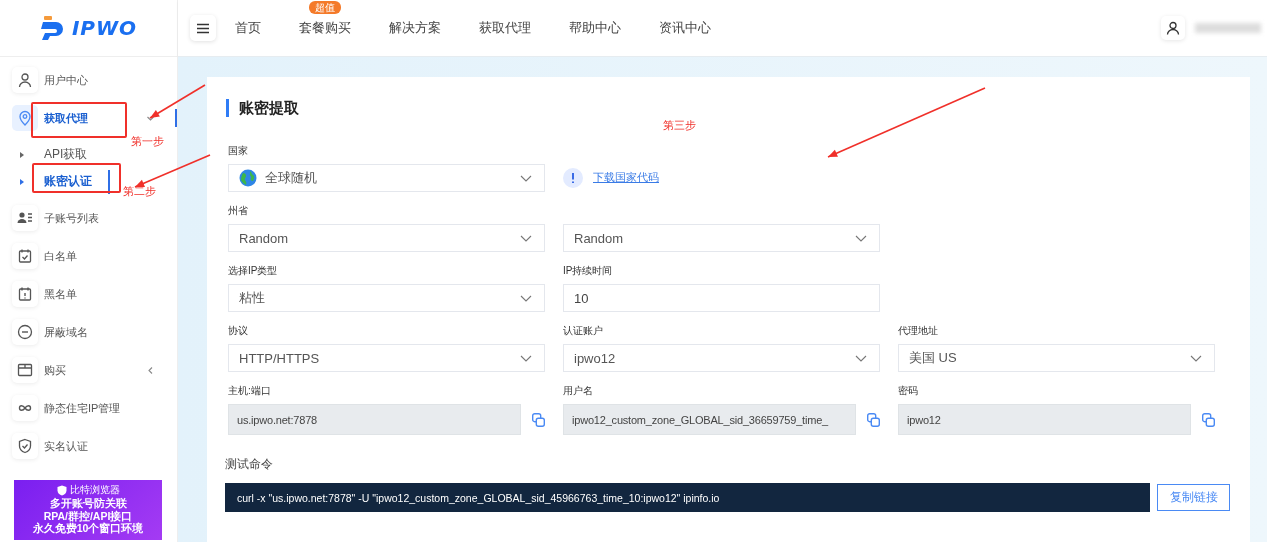 The image size is (1267, 542). I want to click on field-label: 州省, so click(238, 211).